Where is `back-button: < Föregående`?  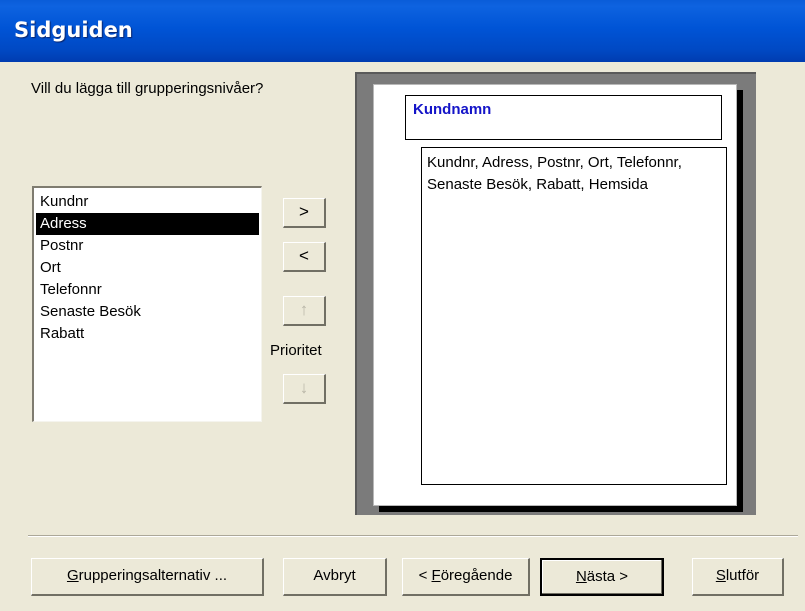
back-button: < Föregående is located at coordinates (466, 577).